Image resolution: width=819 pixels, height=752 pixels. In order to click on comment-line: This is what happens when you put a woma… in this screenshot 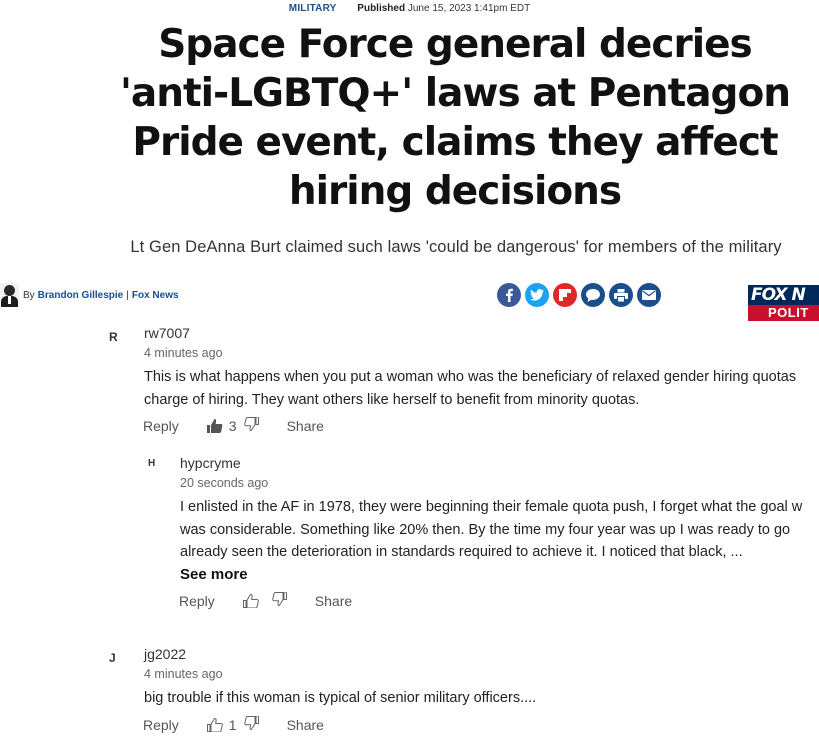, I will do `click(470, 377)`.